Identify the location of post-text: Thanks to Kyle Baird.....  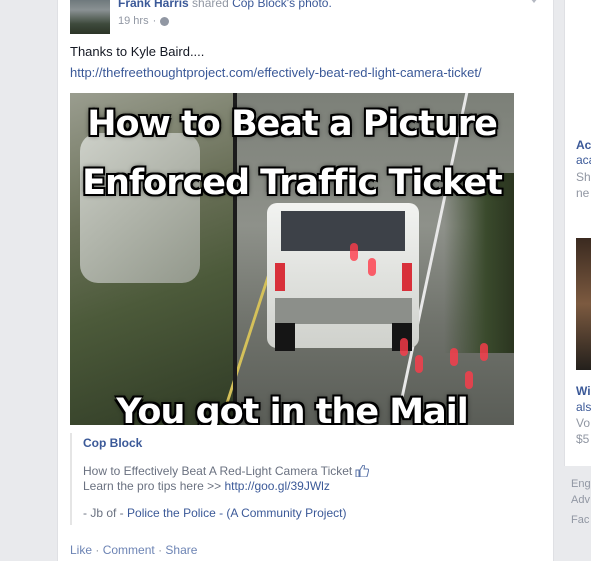
(137, 51).